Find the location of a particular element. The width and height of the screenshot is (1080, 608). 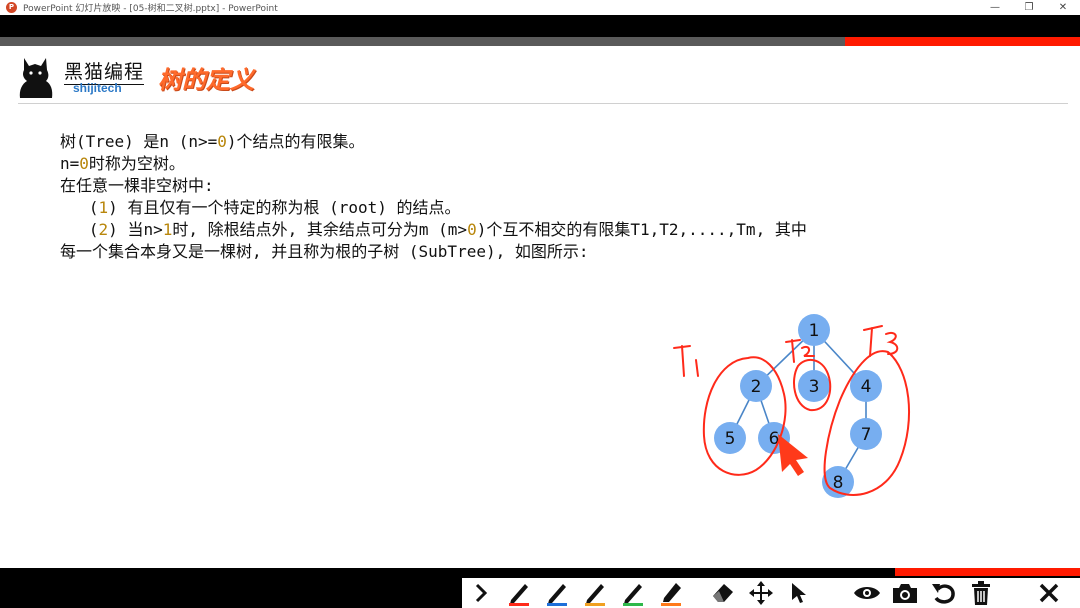

pointer-icon is located at coordinates (799, 593).